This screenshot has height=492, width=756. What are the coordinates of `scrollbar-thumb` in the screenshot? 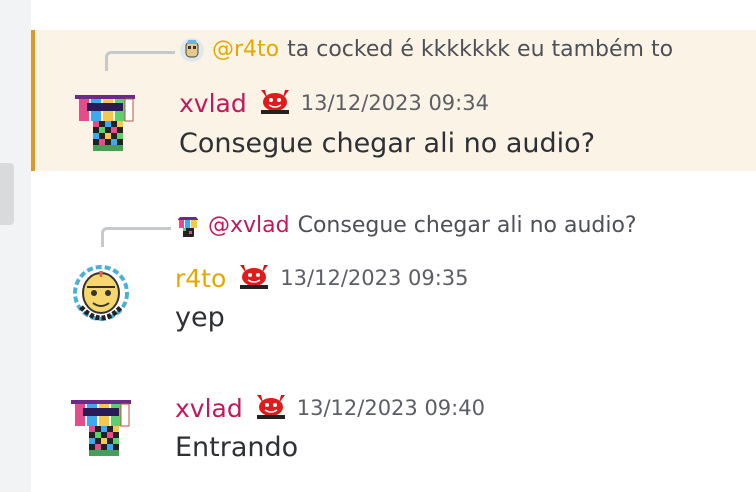 It's located at (7, 194).